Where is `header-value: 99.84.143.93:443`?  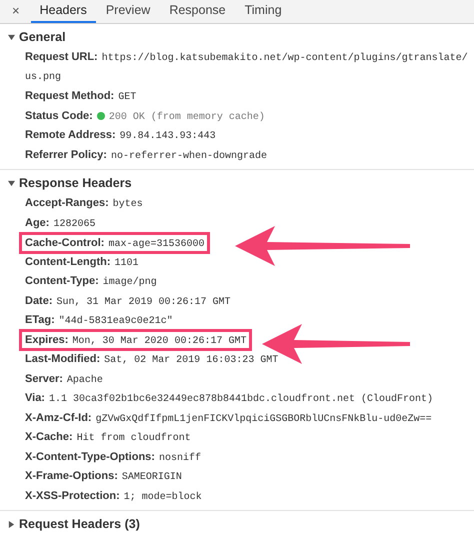
header-value: 99.84.143.93:443 is located at coordinates (168, 137).